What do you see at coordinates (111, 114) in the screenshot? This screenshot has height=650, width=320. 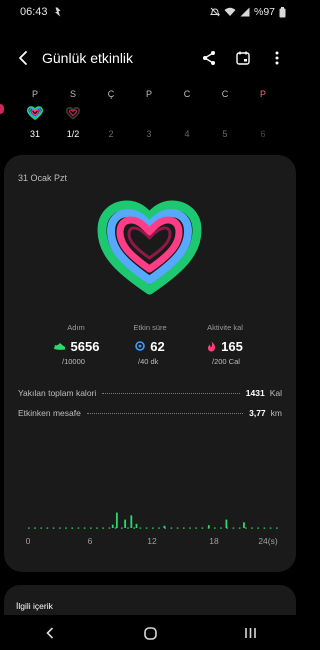 I see `day-item: Ç 2` at bounding box center [111, 114].